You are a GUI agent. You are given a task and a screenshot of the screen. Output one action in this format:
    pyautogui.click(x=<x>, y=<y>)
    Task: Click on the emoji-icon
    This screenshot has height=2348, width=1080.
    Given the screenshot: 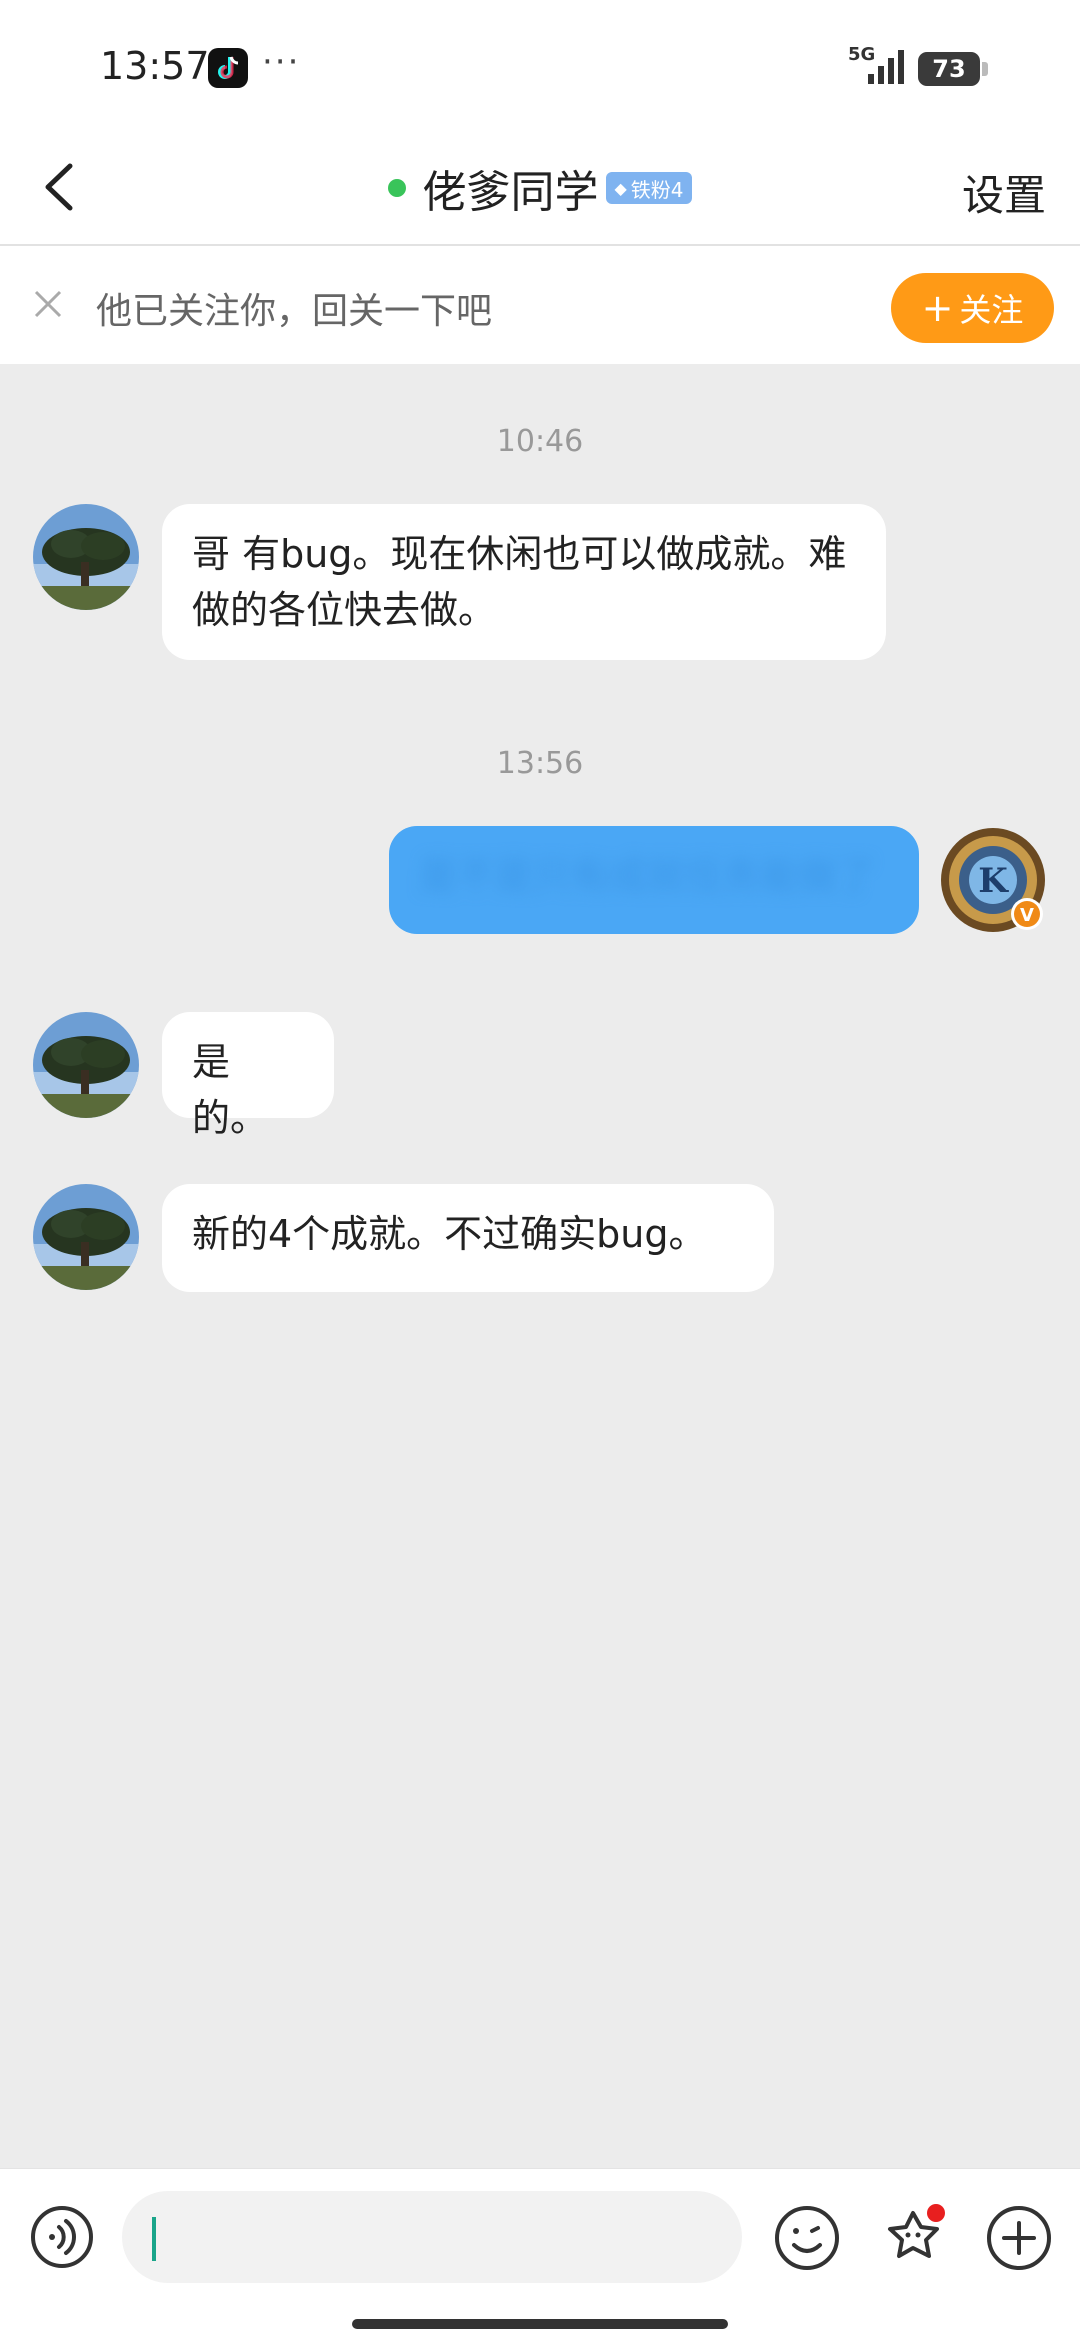 What is the action you would take?
    pyautogui.click(x=807, y=2238)
    